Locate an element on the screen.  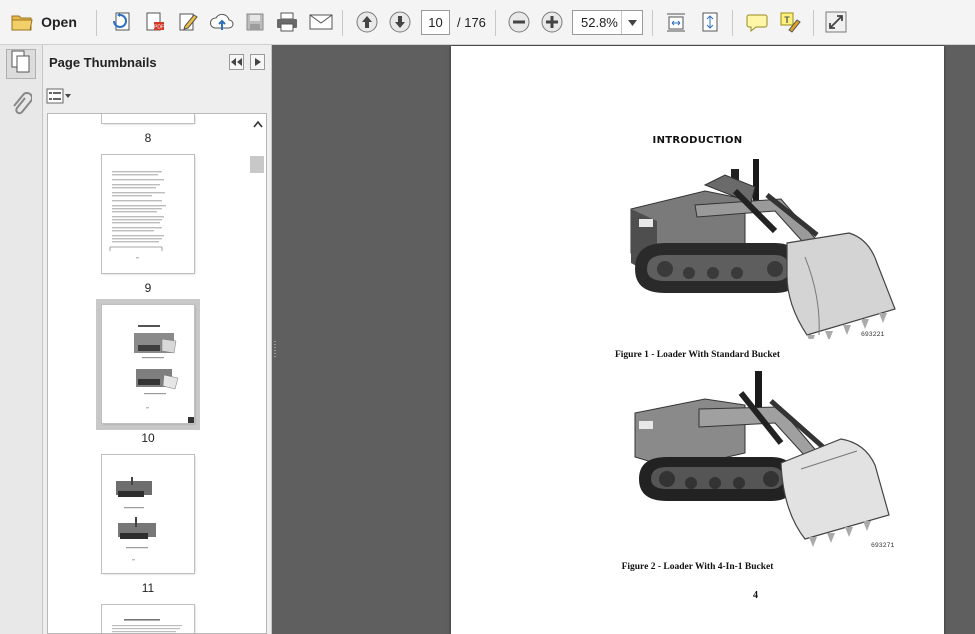
attachments-toggle is located at coordinates (21, 106).